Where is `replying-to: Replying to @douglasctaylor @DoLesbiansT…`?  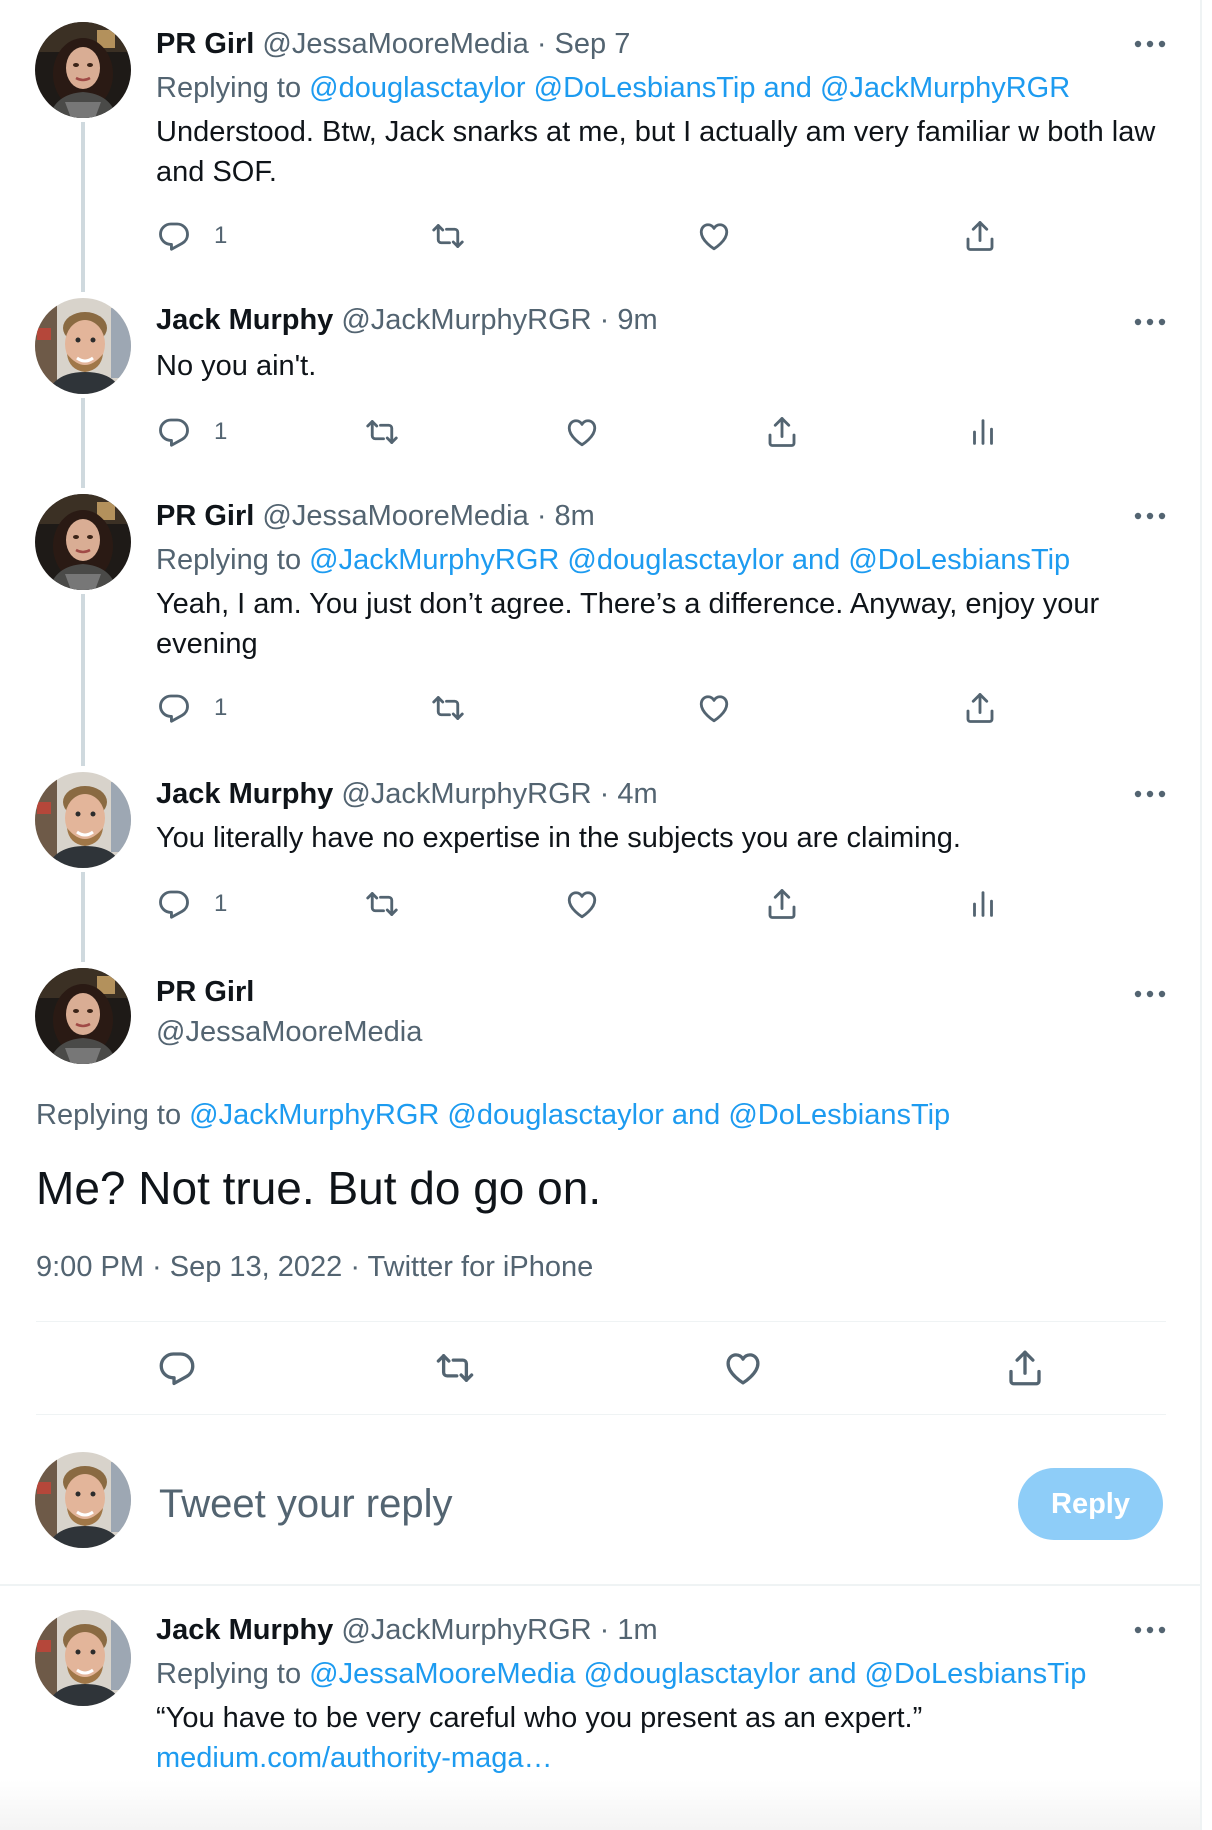
replying-to: Replying to @douglasctaylor @DoLesbiansT… is located at coordinates (613, 88).